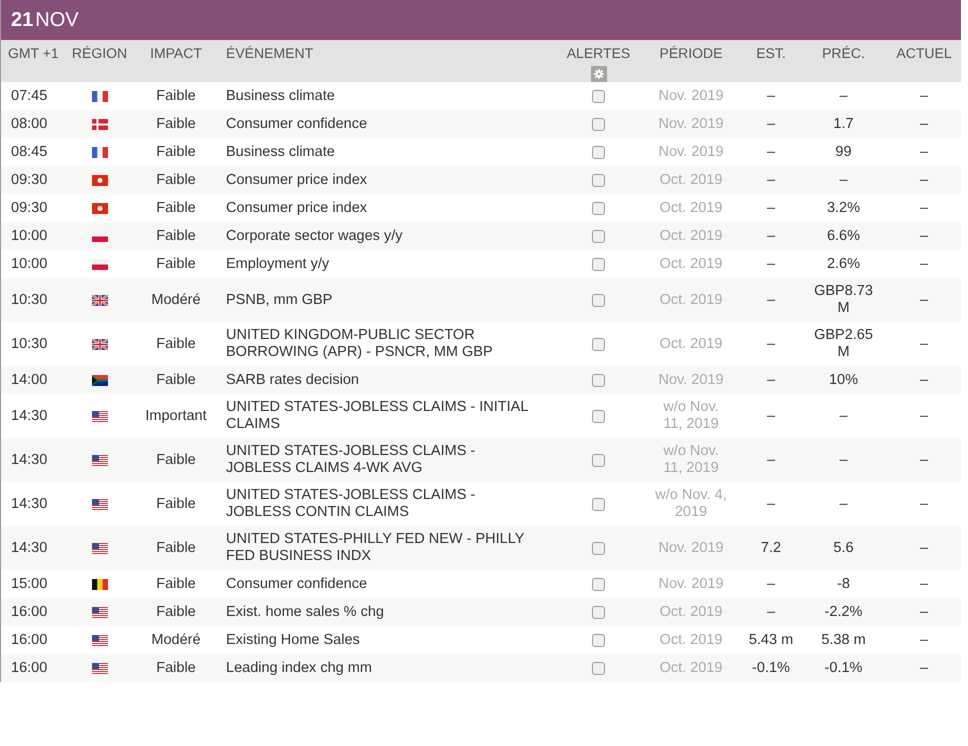  Describe the element at coordinates (29, 380) in the screenshot. I see `time-cell-text: 14:00` at that location.